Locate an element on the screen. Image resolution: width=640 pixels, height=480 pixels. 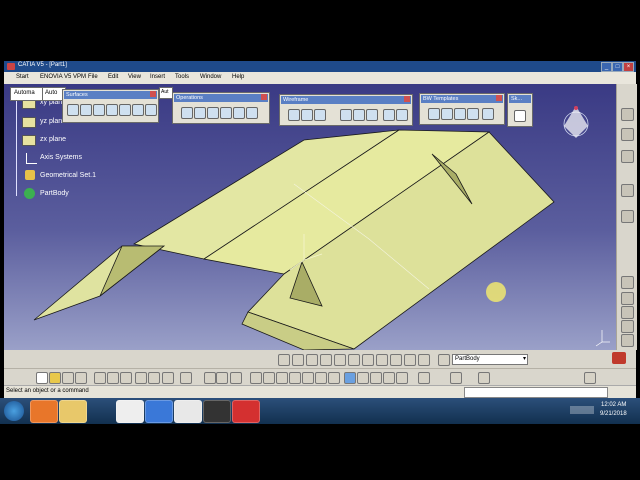
print-icon is located at coordinates (81, 378).